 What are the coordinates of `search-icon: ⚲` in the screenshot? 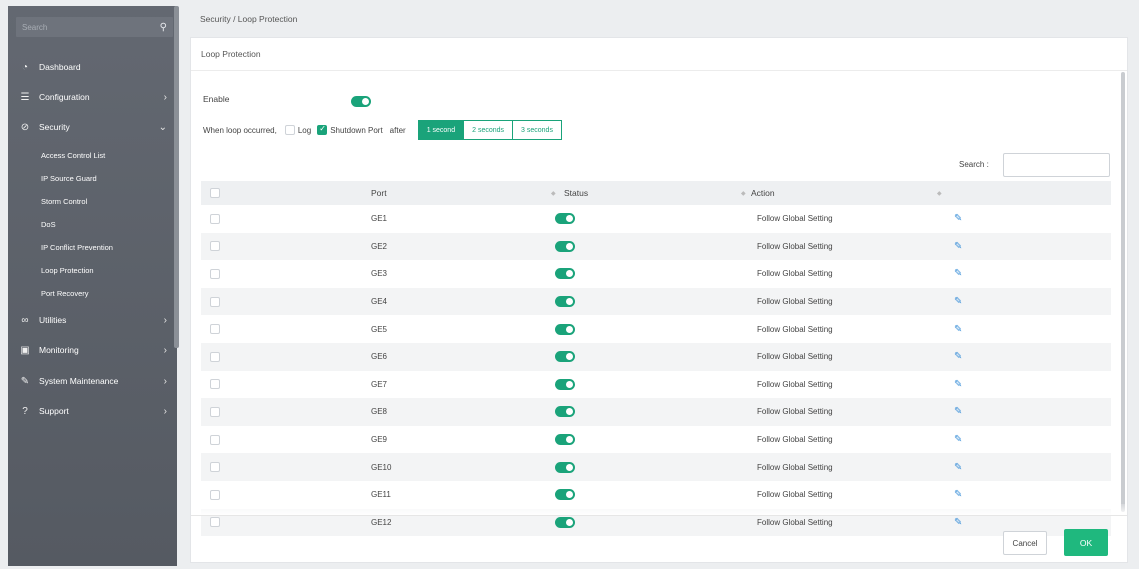 It's located at (163, 27).